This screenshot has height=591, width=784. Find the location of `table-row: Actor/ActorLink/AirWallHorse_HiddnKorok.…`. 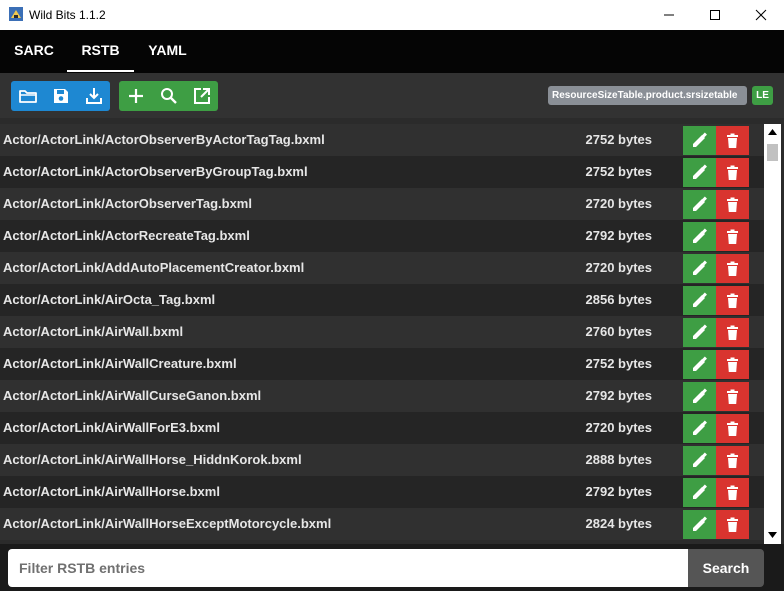

table-row: Actor/ActorLink/AirWallHorse_HiddnKorok.… is located at coordinates (382, 460).